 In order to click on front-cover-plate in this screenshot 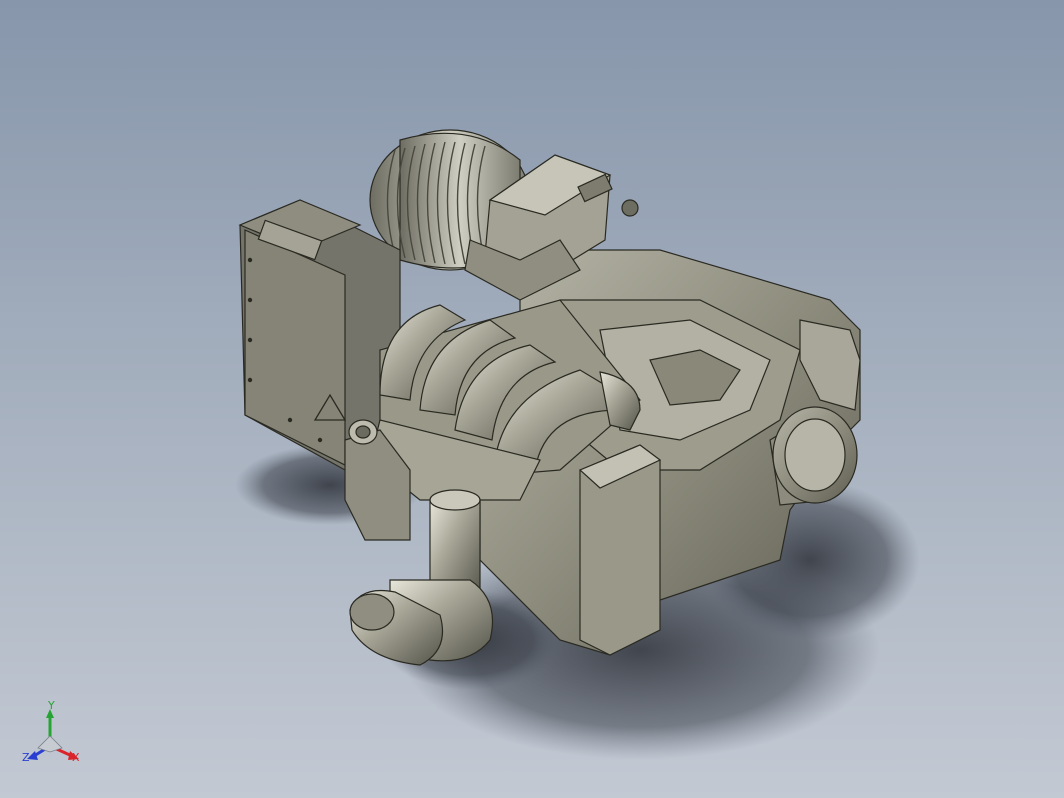, I will do `click(620, 550)`.